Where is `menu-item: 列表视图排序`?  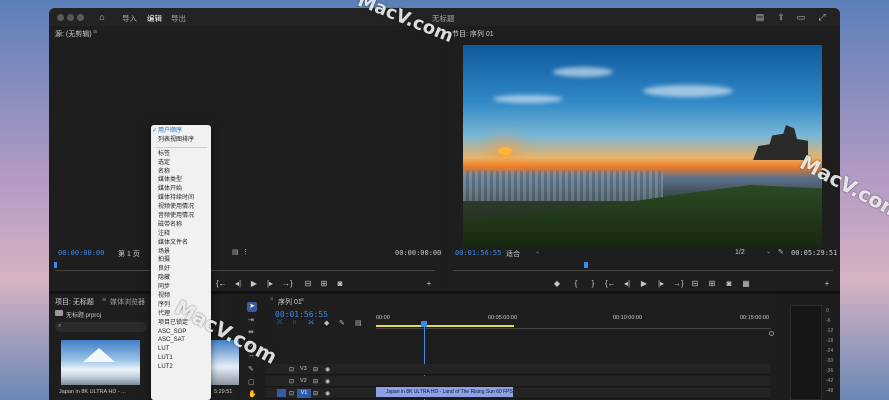
menu-item: 列表视图排序 is located at coordinates (181, 140).